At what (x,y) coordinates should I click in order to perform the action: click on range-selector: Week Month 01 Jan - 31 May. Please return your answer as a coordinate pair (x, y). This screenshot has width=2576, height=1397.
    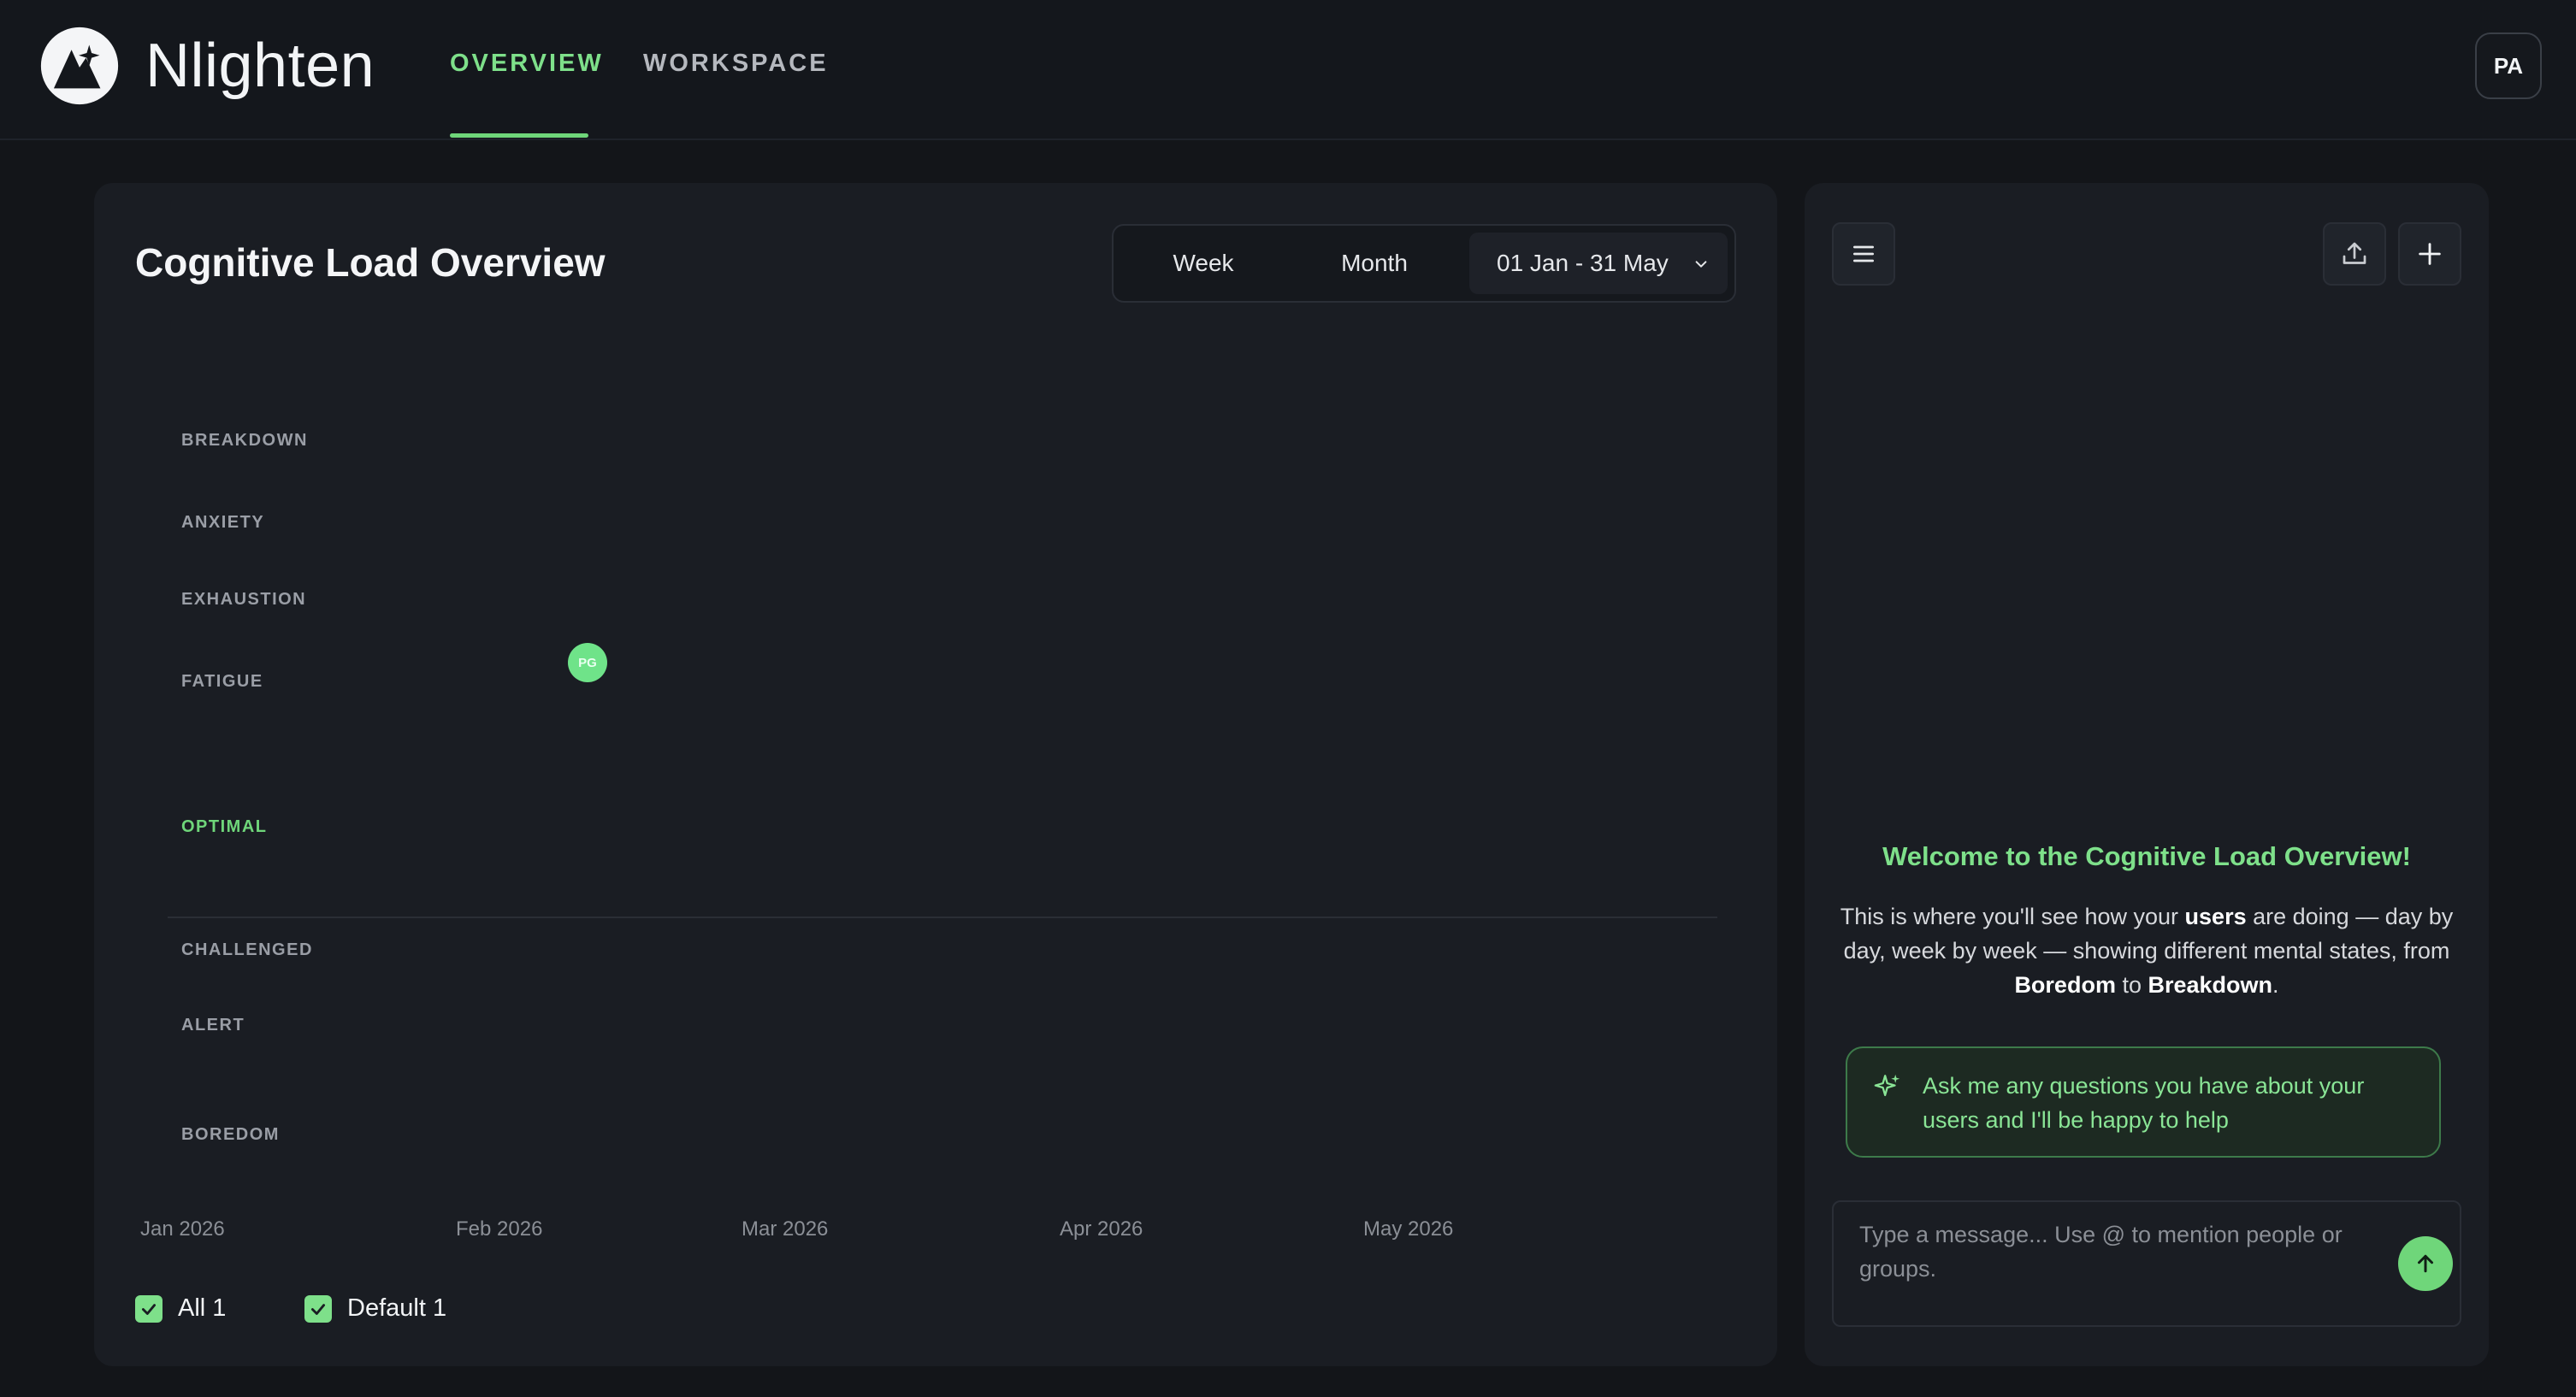
    Looking at the image, I should click on (1424, 263).